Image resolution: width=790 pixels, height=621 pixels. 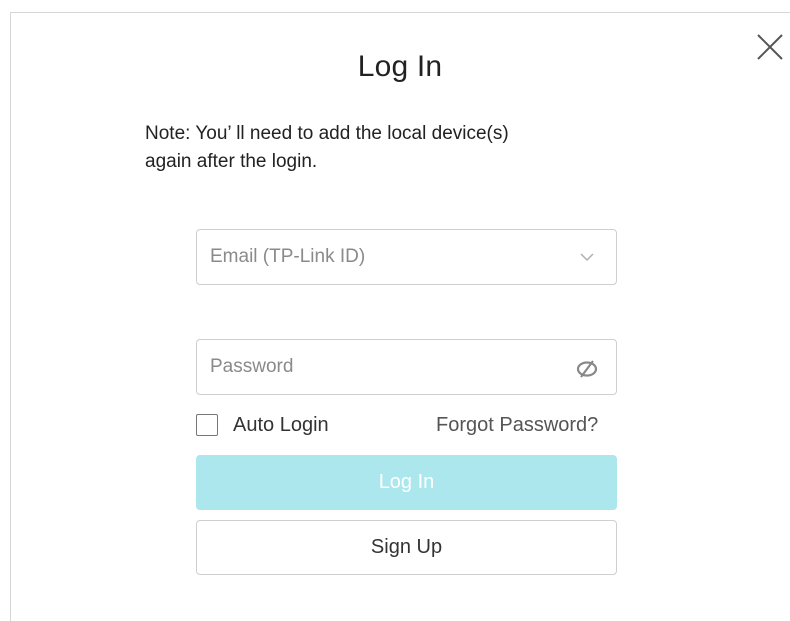 What do you see at coordinates (406, 547) in the screenshot?
I see `signup-button: Sign Up` at bounding box center [406, 547].